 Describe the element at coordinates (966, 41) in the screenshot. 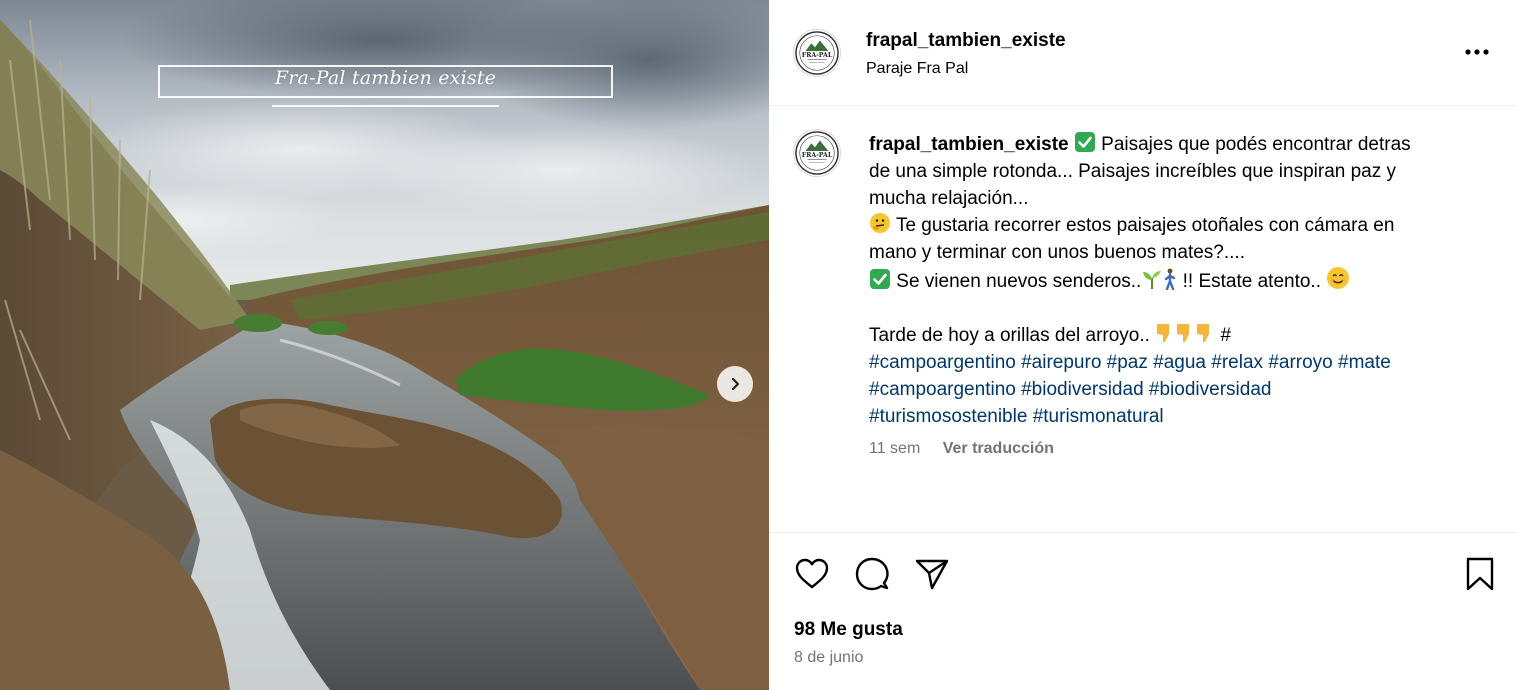

I see `header-username: frapal_tambien_existe` at that location.